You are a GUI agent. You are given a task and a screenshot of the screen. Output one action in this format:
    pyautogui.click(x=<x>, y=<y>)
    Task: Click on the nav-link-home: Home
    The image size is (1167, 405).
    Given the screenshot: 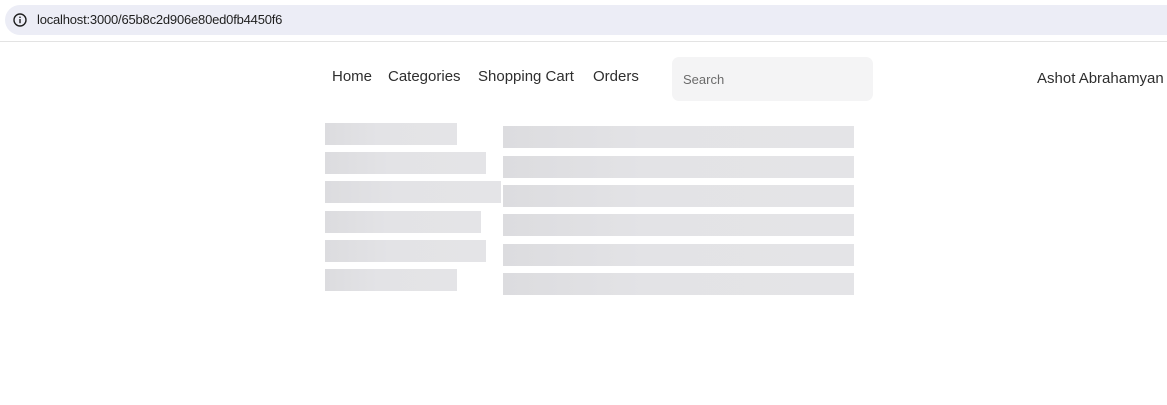 What is the action you would take?
    pyautogui.click(x=352, y=76)
    